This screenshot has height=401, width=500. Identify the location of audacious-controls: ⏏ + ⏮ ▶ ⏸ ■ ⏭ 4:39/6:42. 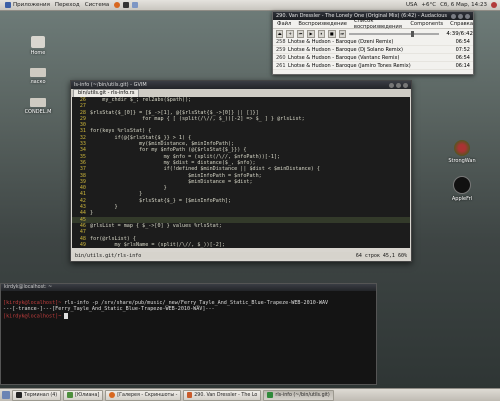
(373, 33).